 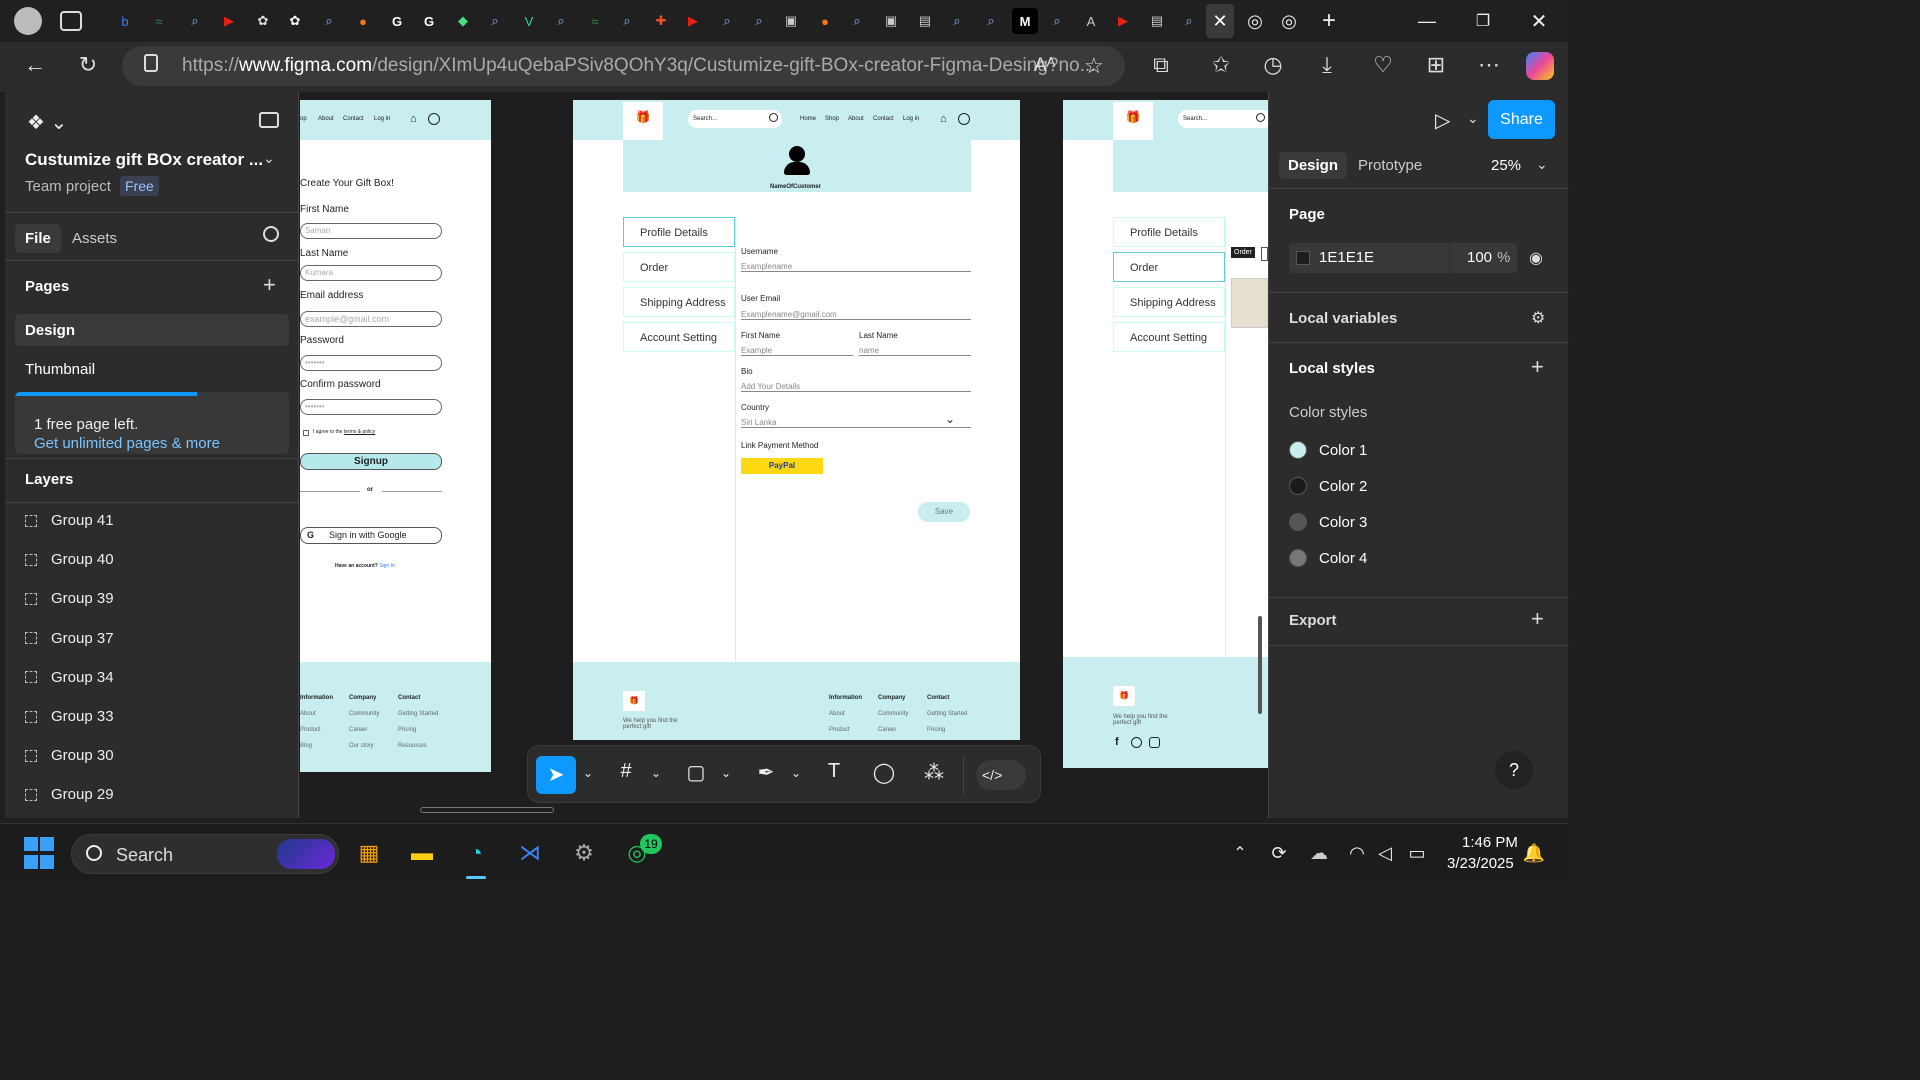 What do you see at coordinates (834, 771) in the screenshot?
I see `text-tool-icon: T` at bounding box center [834, 771].